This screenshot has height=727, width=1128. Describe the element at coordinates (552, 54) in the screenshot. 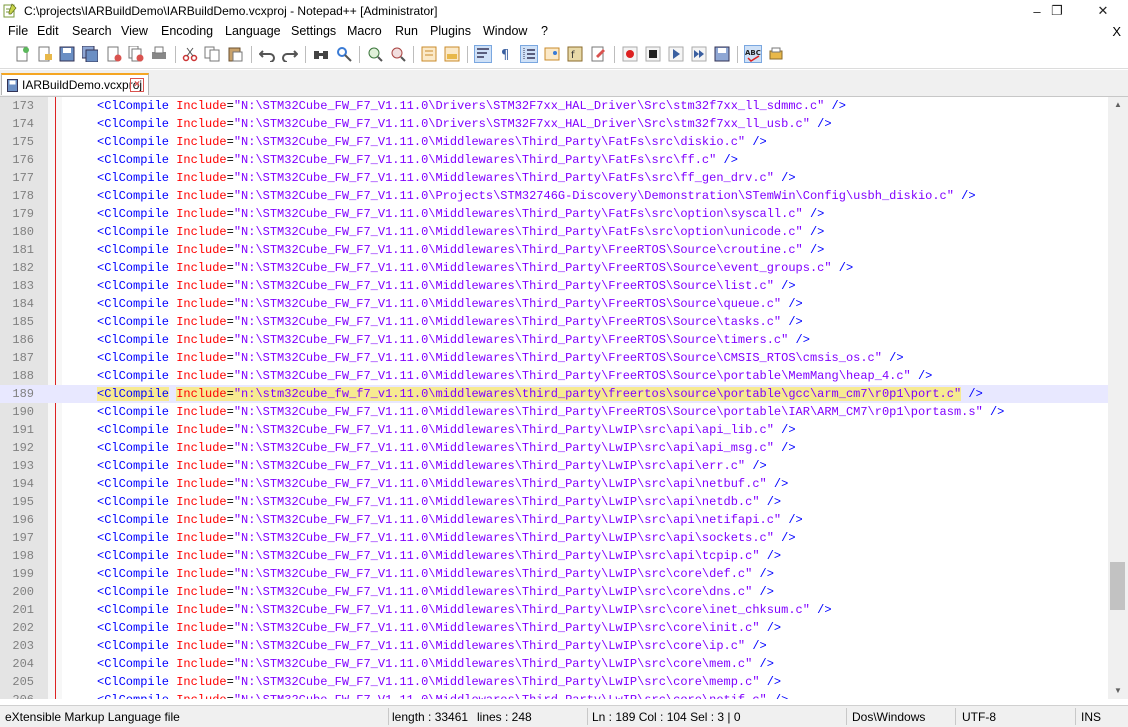

I see `doc-map-icon` at that location.